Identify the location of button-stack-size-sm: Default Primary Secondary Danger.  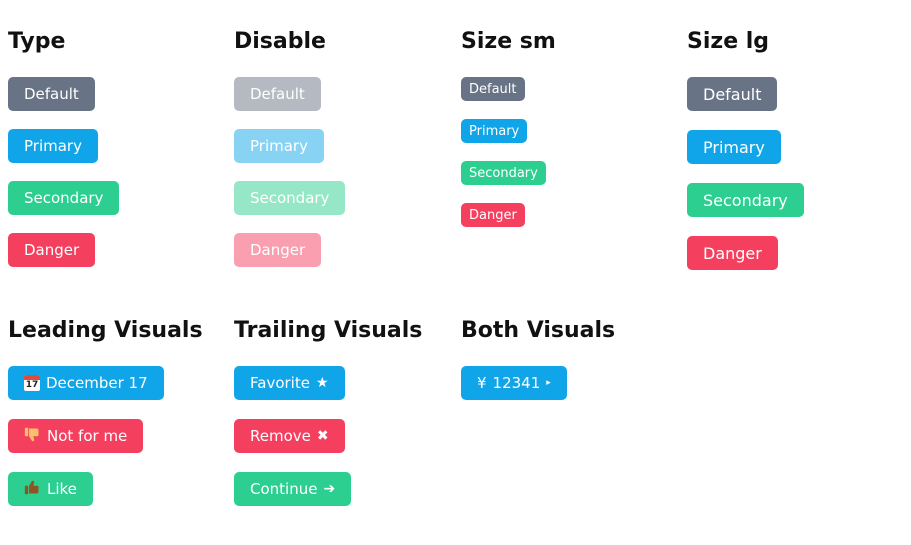
(571, 141).